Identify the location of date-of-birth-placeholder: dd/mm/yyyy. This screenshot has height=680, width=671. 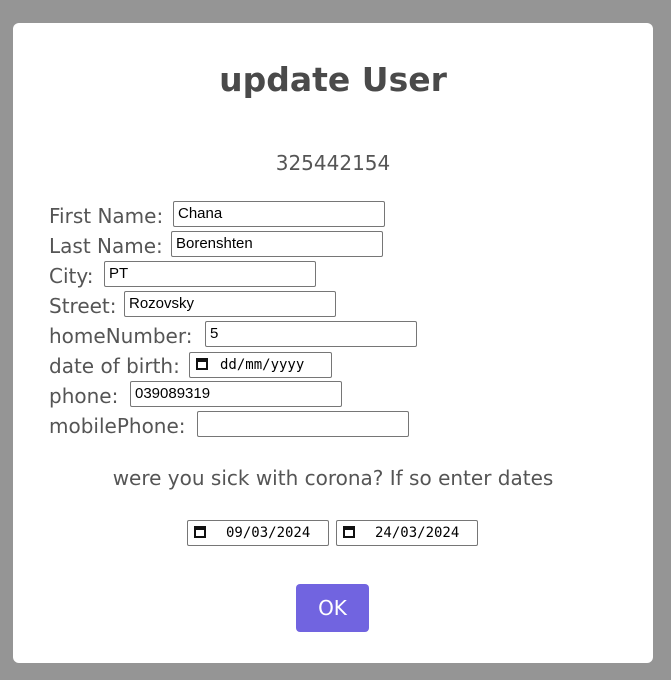
(262, 365).